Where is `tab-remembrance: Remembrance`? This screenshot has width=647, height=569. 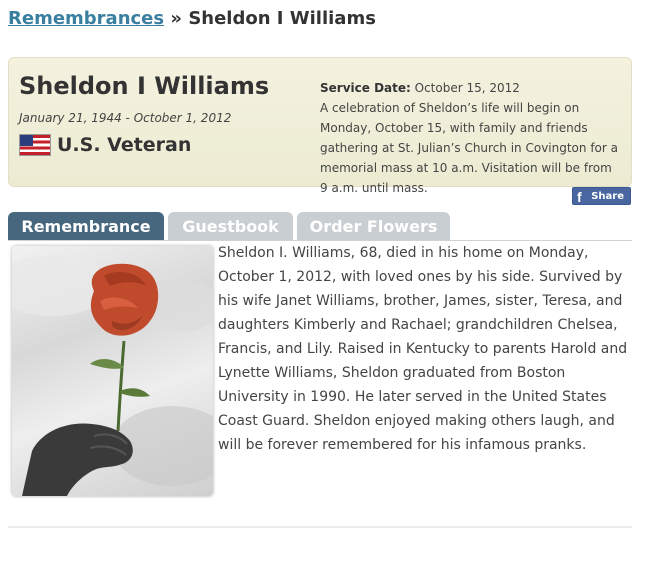
tab-remembrance: Remembrance is located at coordinates (86, 226).